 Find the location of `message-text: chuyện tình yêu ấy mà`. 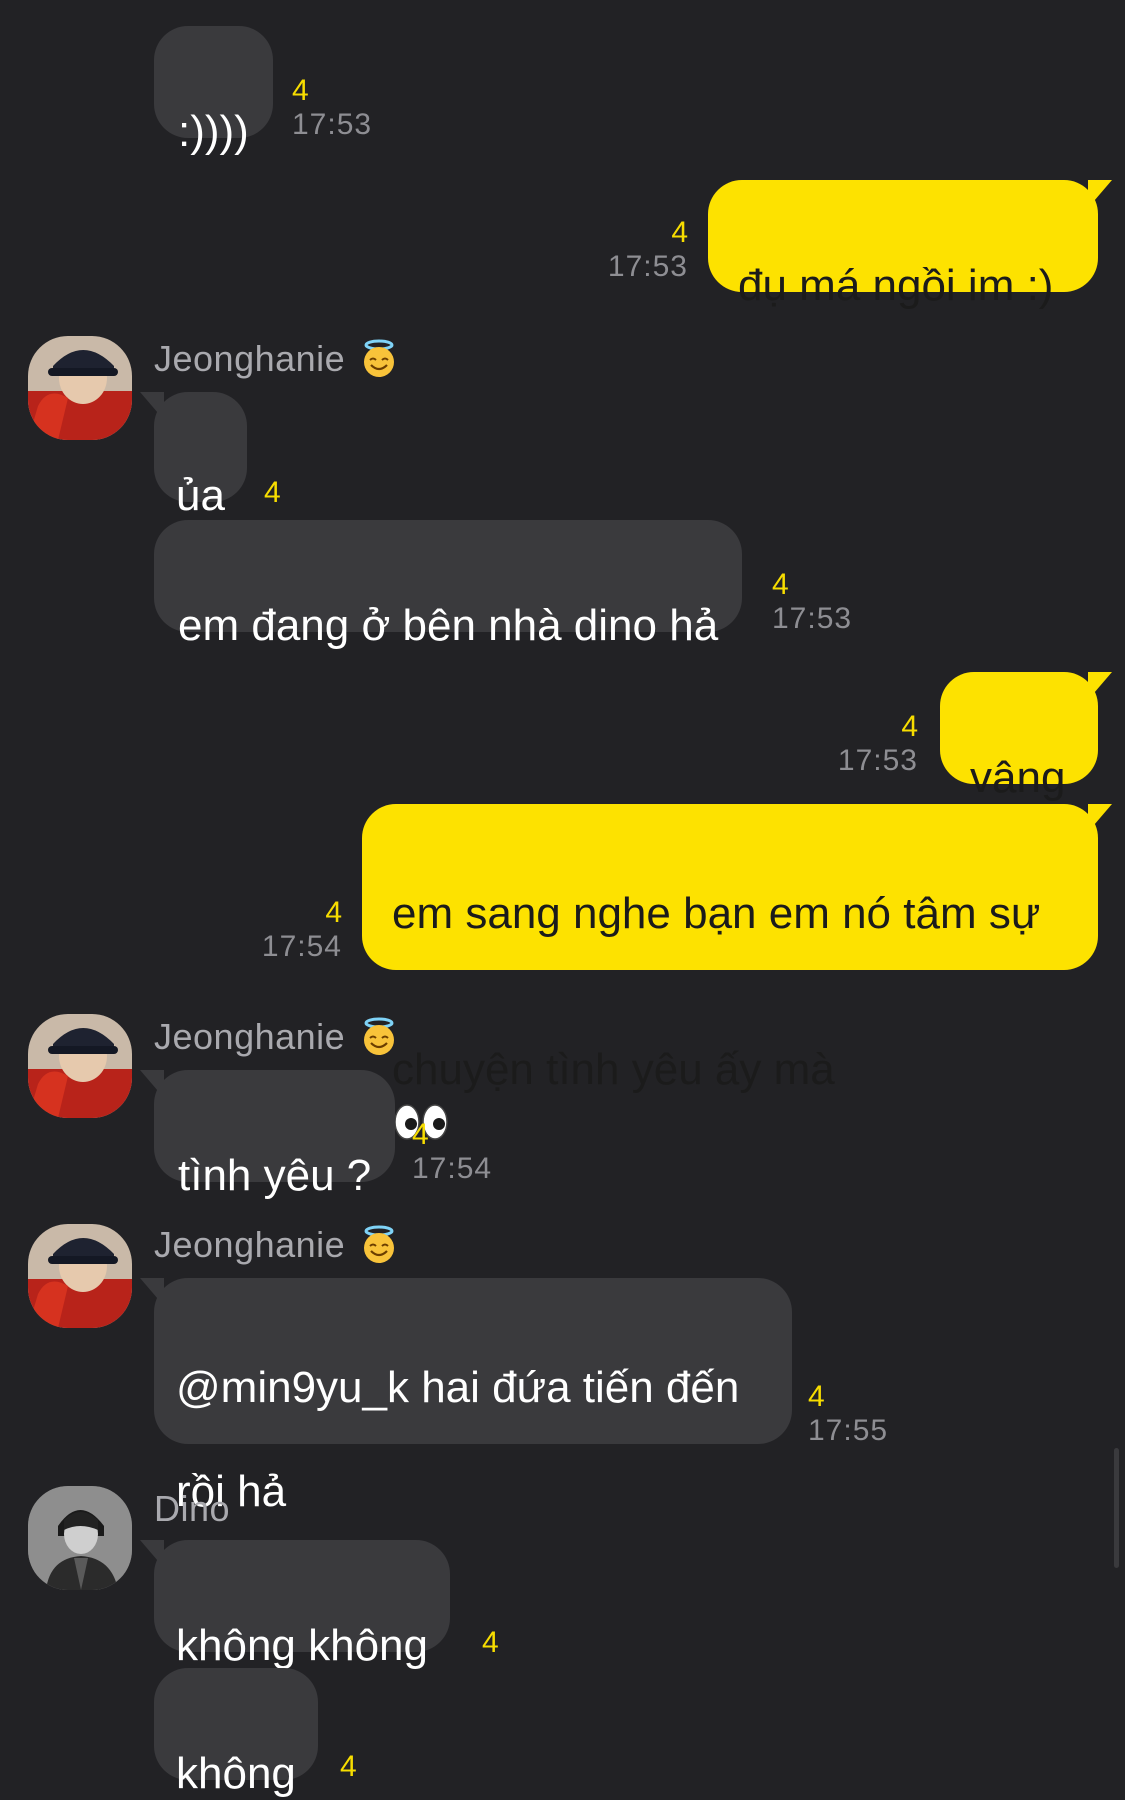

message-text: chuyện tình yêu ấy mà is located at coordinates (613, 1069).